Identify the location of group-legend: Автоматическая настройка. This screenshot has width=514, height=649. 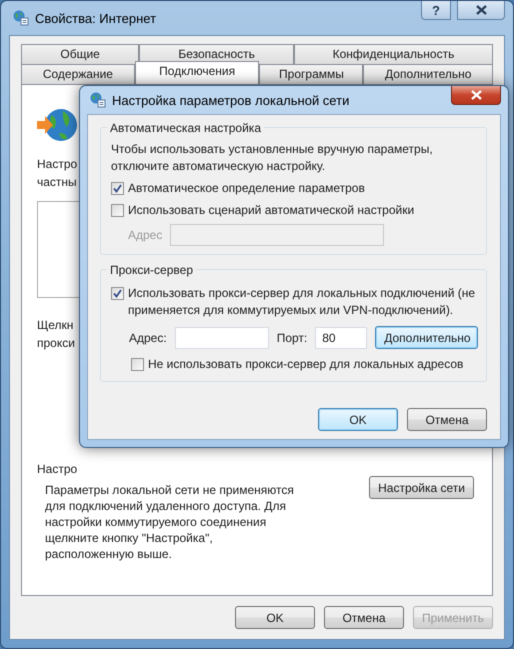
(185, 128).